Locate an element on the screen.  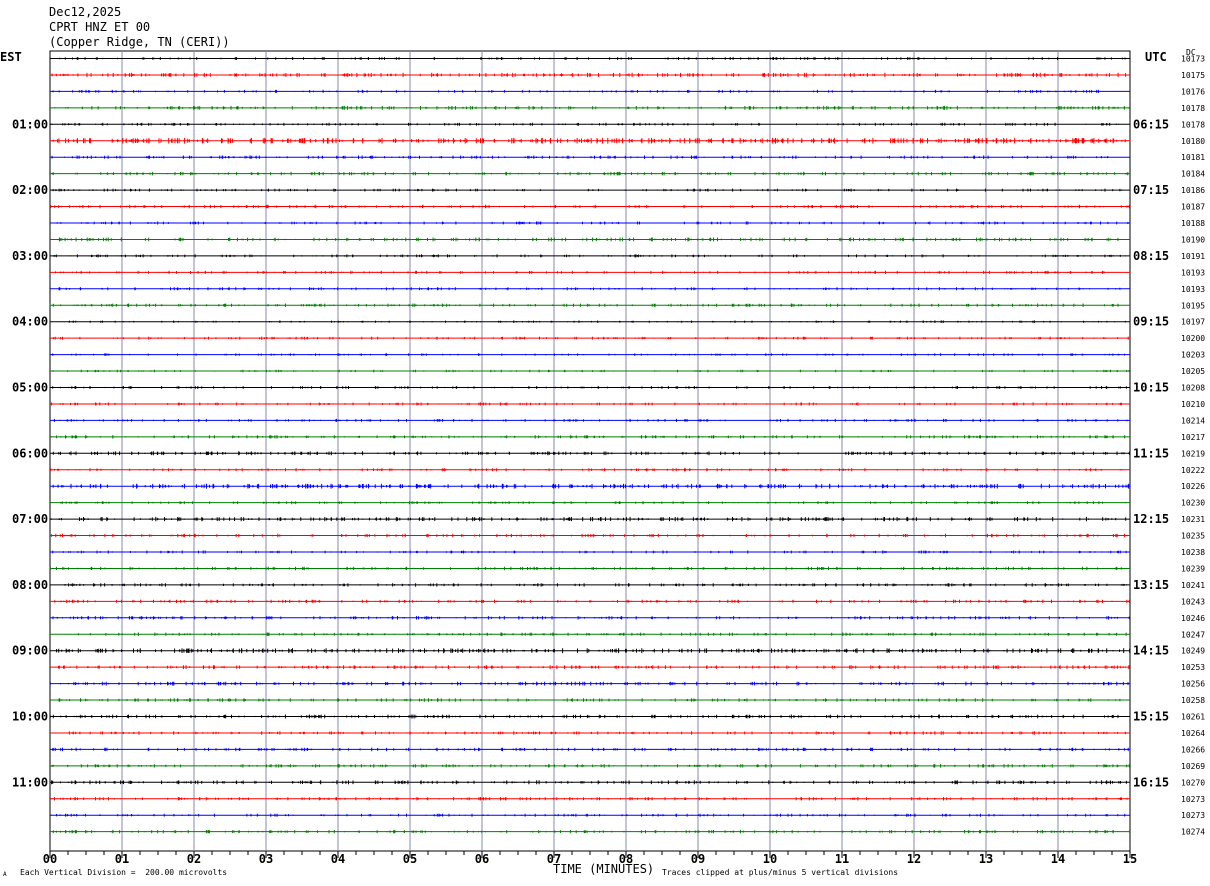
dc-offset-label: 10246 is located at coordinates (1193, 618).